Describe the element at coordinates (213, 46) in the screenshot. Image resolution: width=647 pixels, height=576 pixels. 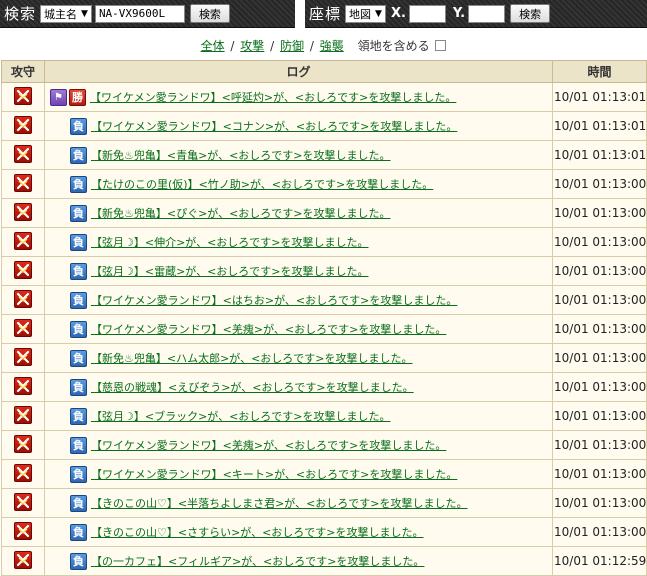
I see `filter-all-link: 全体` at that location.